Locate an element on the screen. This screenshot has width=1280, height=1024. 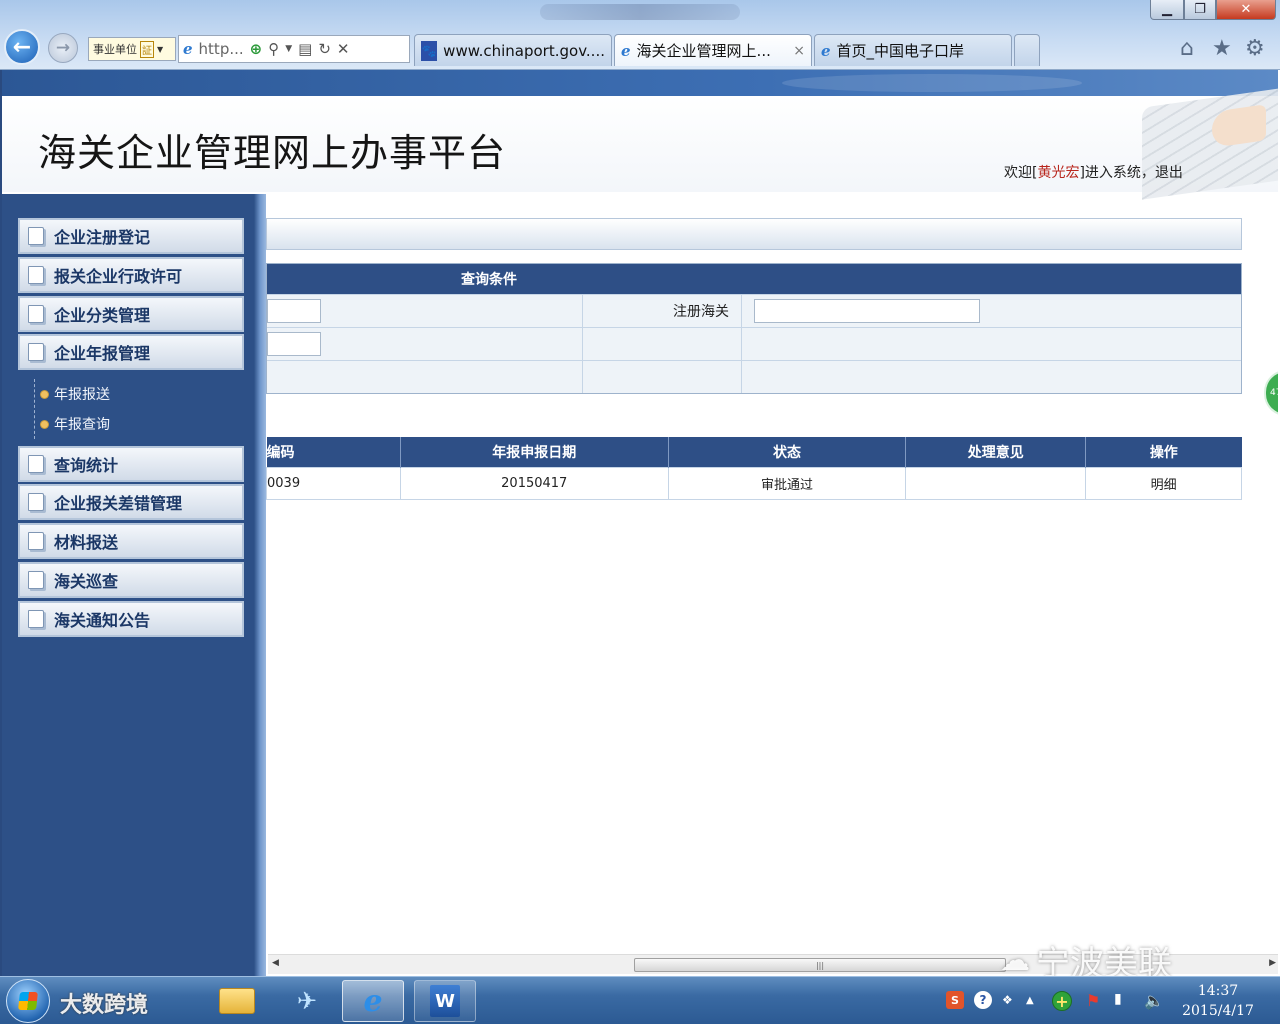
gear-icon: ⚙ is located at coordinates (1255, 48).